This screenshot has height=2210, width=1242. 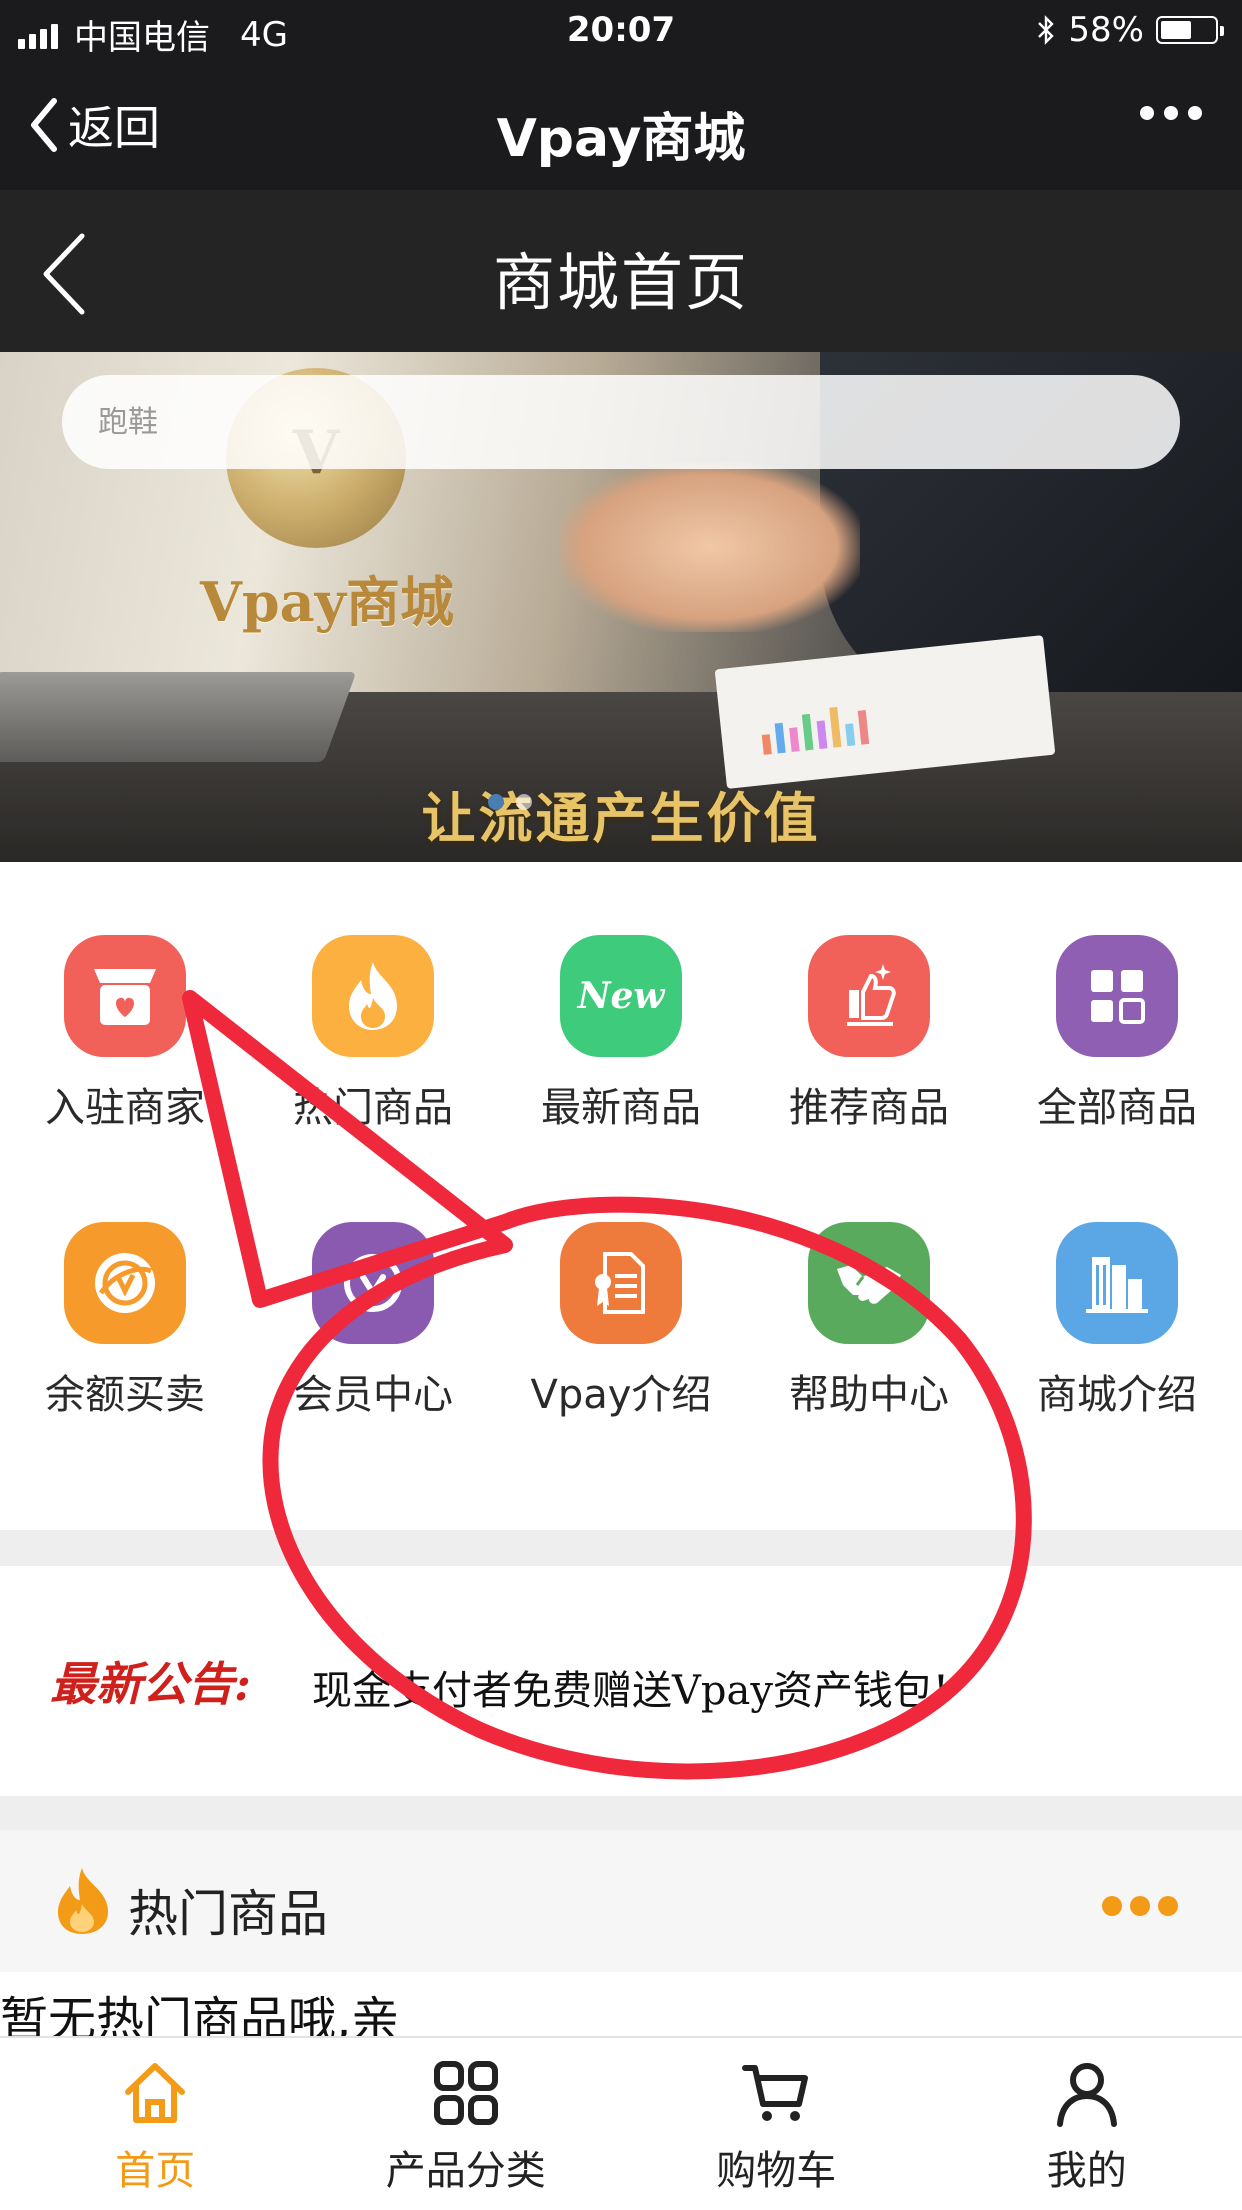 I want to click on member-badge-icon, so click(x=373, y=1283).